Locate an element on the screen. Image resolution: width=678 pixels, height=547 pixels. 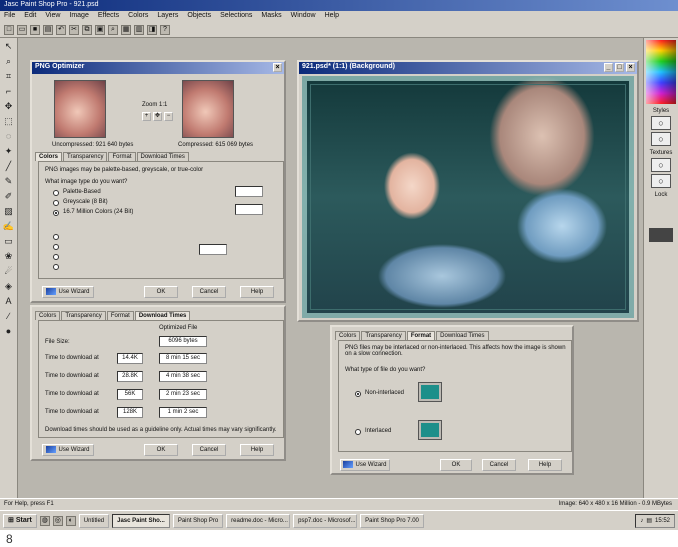
save-icon: ■ is located at coordinates (35, 29).